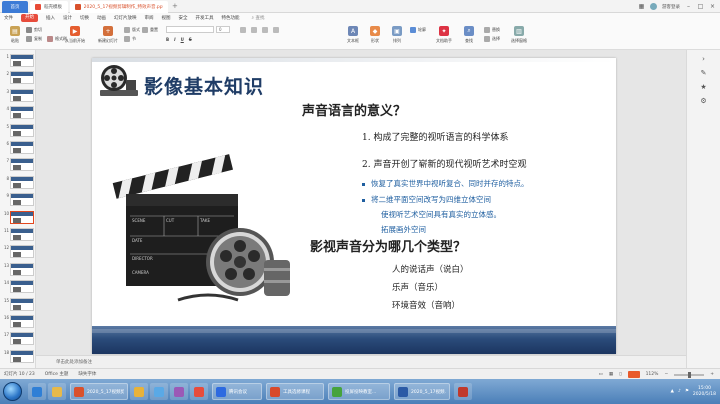 This screenshot has height=404, width=720. What do you see at coordinates (679, 391) in the screenshot?
I see `tray-volume-icon: ♪` at bounding box center [679, 391].